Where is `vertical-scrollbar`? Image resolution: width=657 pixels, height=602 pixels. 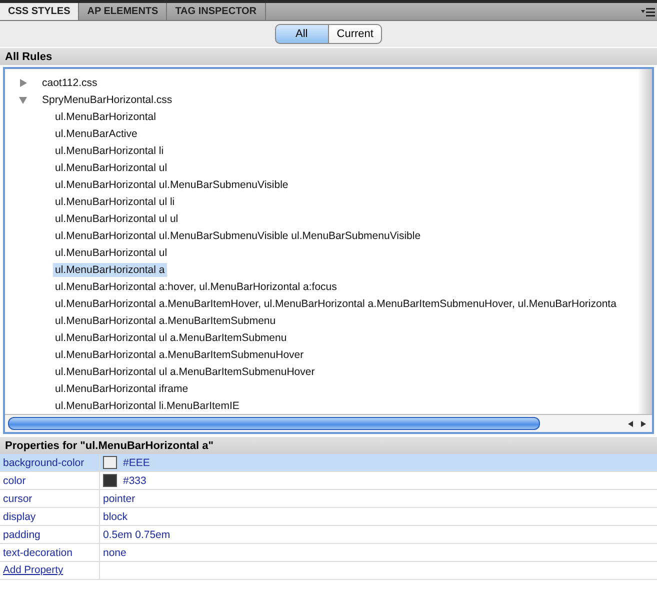 vertical-scrollbar is located at coordinates (644, 241).